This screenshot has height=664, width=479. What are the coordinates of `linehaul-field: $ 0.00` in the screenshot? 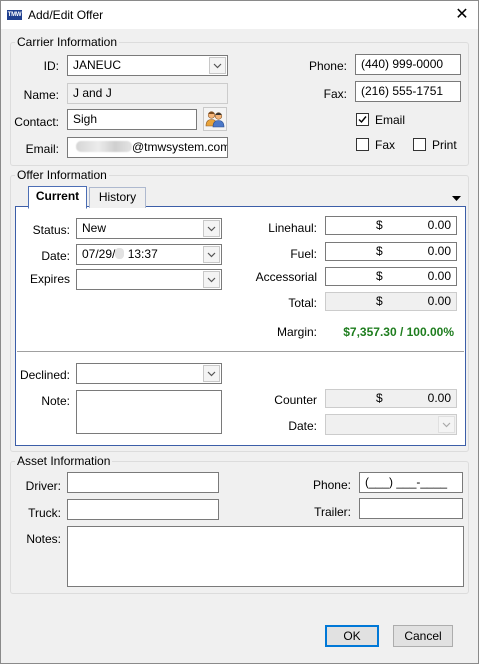 It's located at (391, 225).